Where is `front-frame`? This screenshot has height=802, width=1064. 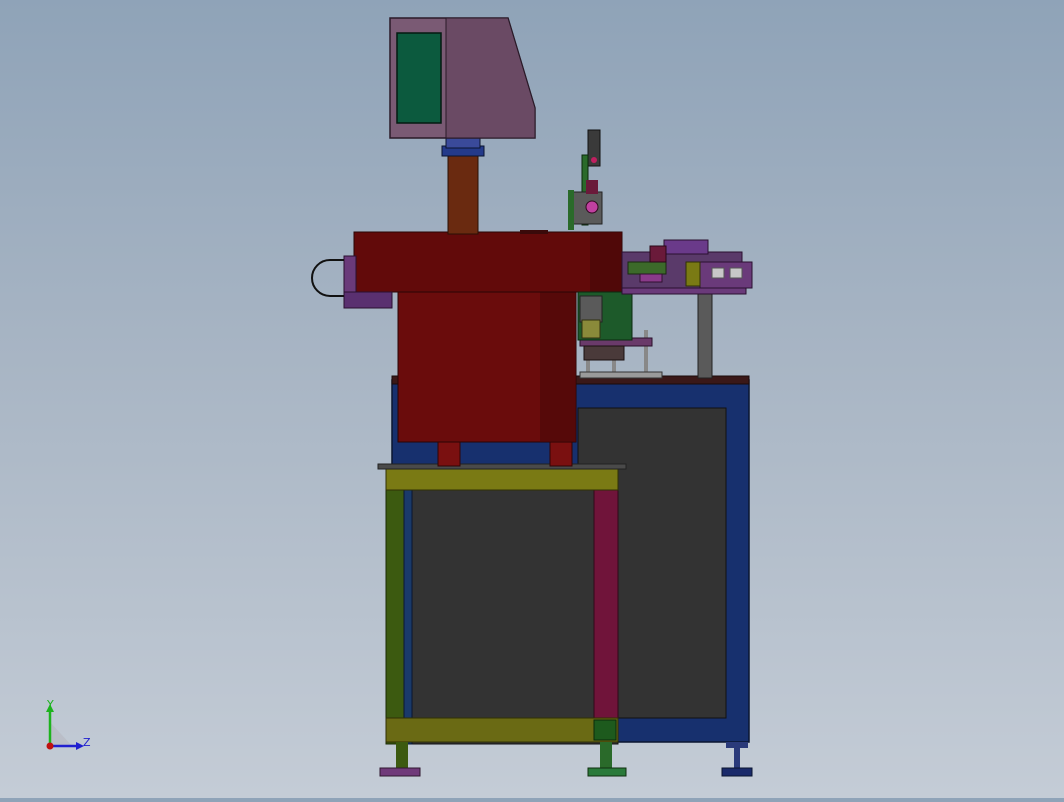
front-frame is located at coordinates (502, 620).